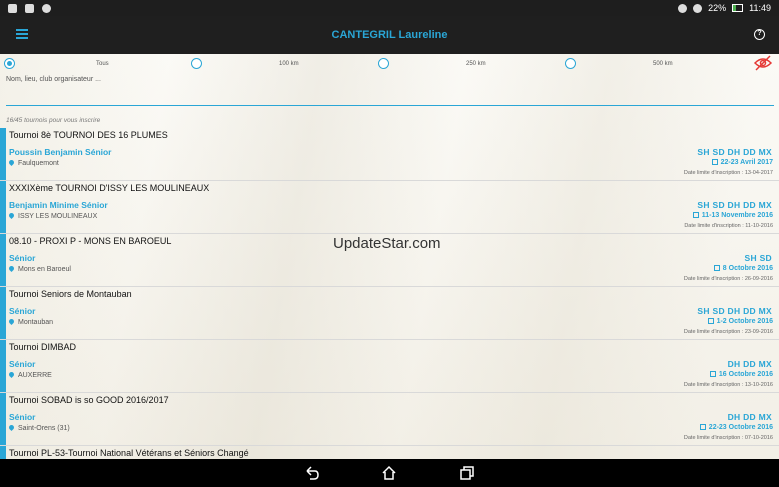 This screenshot has width=779, height=487. What do you see at coordinates (663, 64) in the screenshot?
I see `radio-label-500km: 500 km` at bounding box center [663, 64].